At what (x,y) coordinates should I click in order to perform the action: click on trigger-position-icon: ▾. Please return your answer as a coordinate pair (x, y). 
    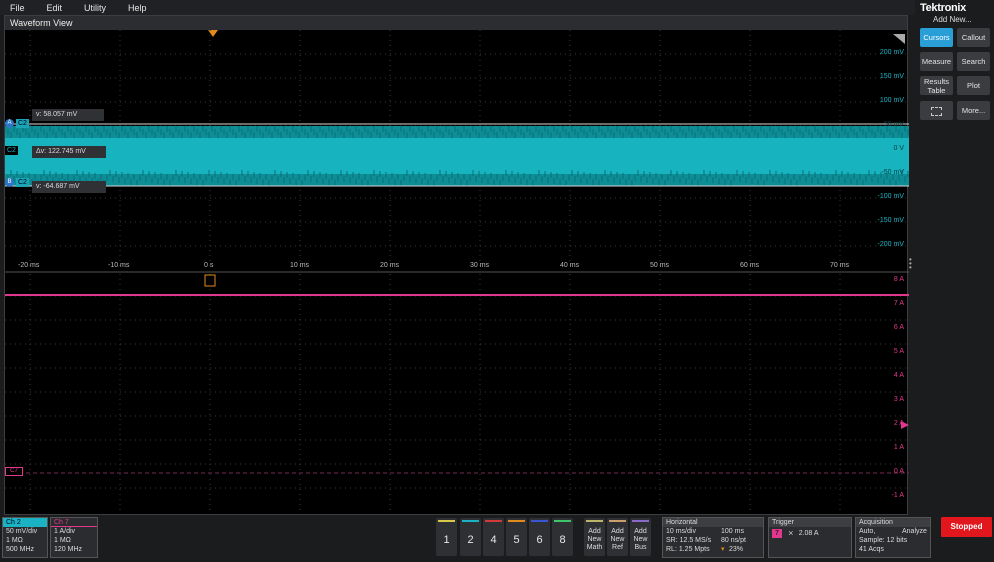
    Looking at the image, I should click on (723, 549).